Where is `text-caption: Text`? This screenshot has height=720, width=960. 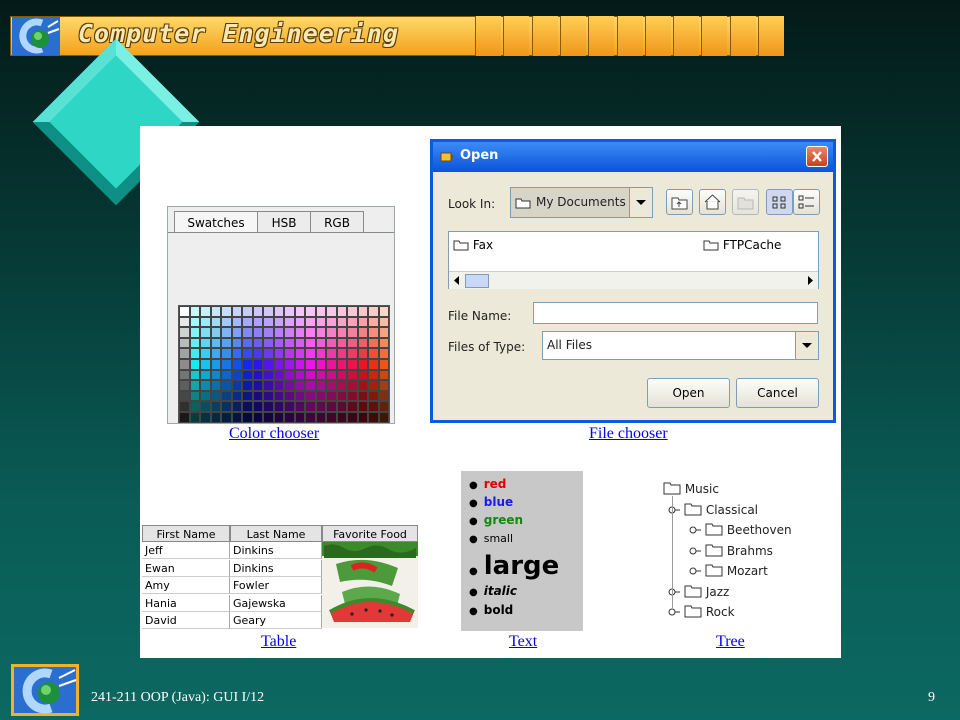
text-caption: Text is located at coordinates (523, 642).